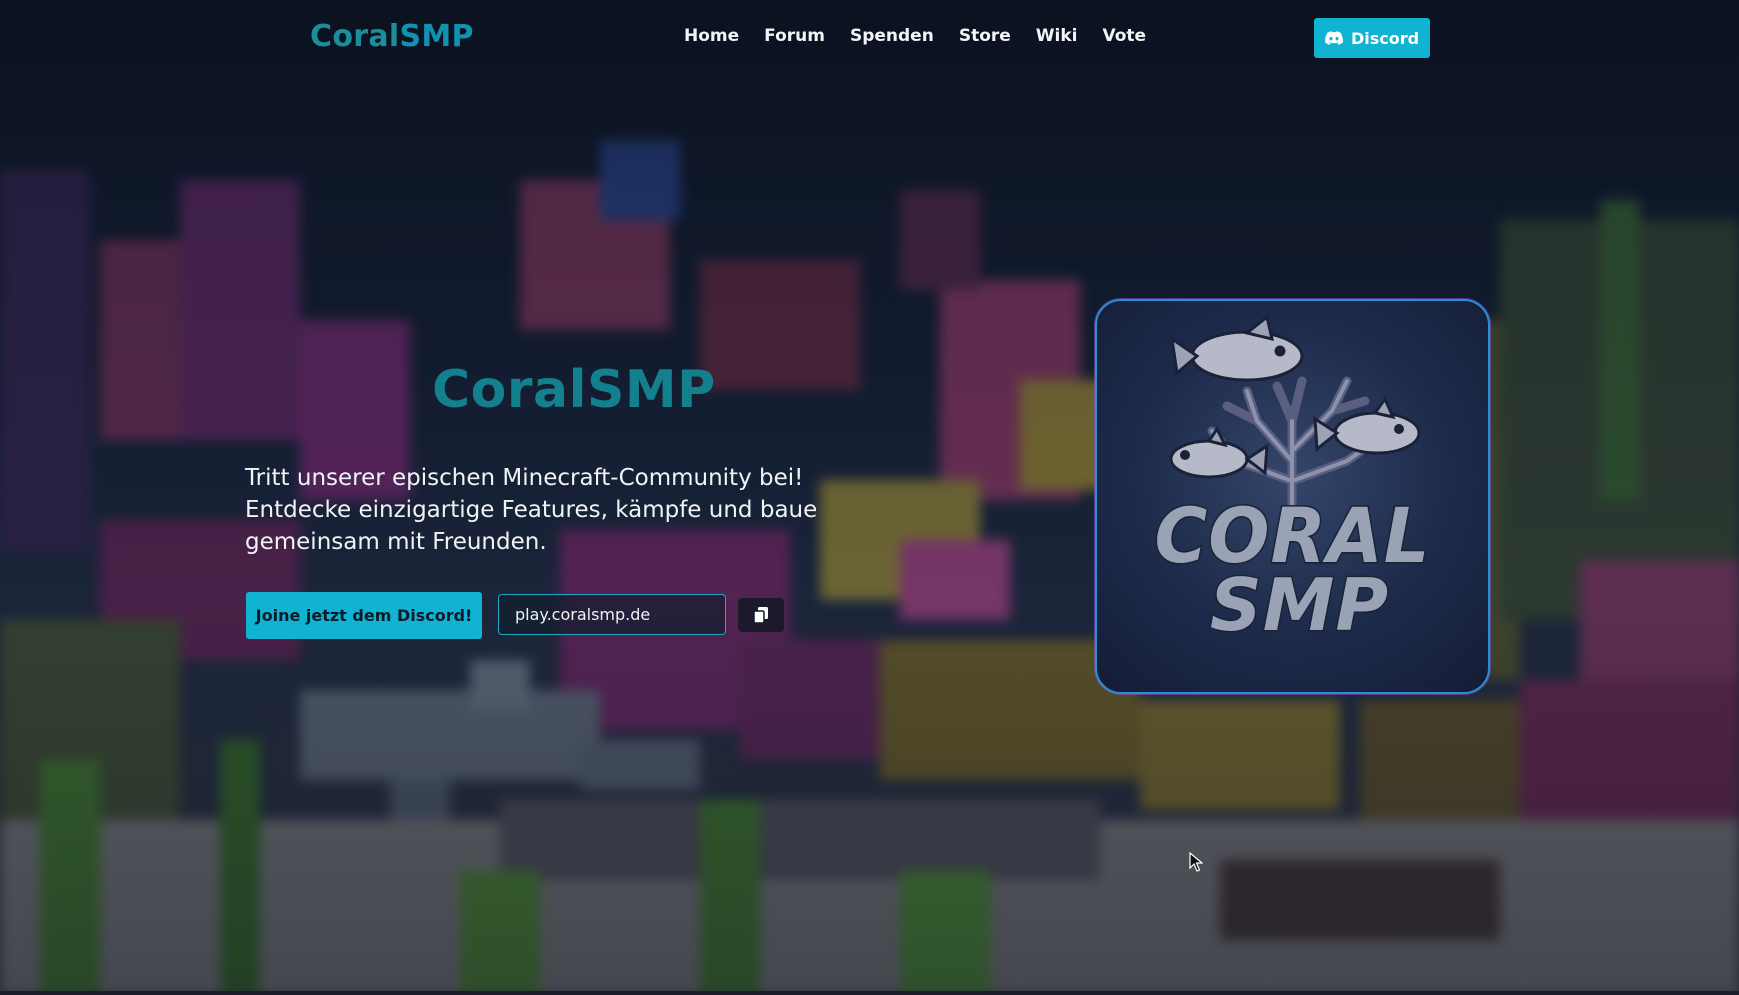 This screenshot has height=995, width=1739. I want to click on hero-title-smp: SMP, so click(651, 390).